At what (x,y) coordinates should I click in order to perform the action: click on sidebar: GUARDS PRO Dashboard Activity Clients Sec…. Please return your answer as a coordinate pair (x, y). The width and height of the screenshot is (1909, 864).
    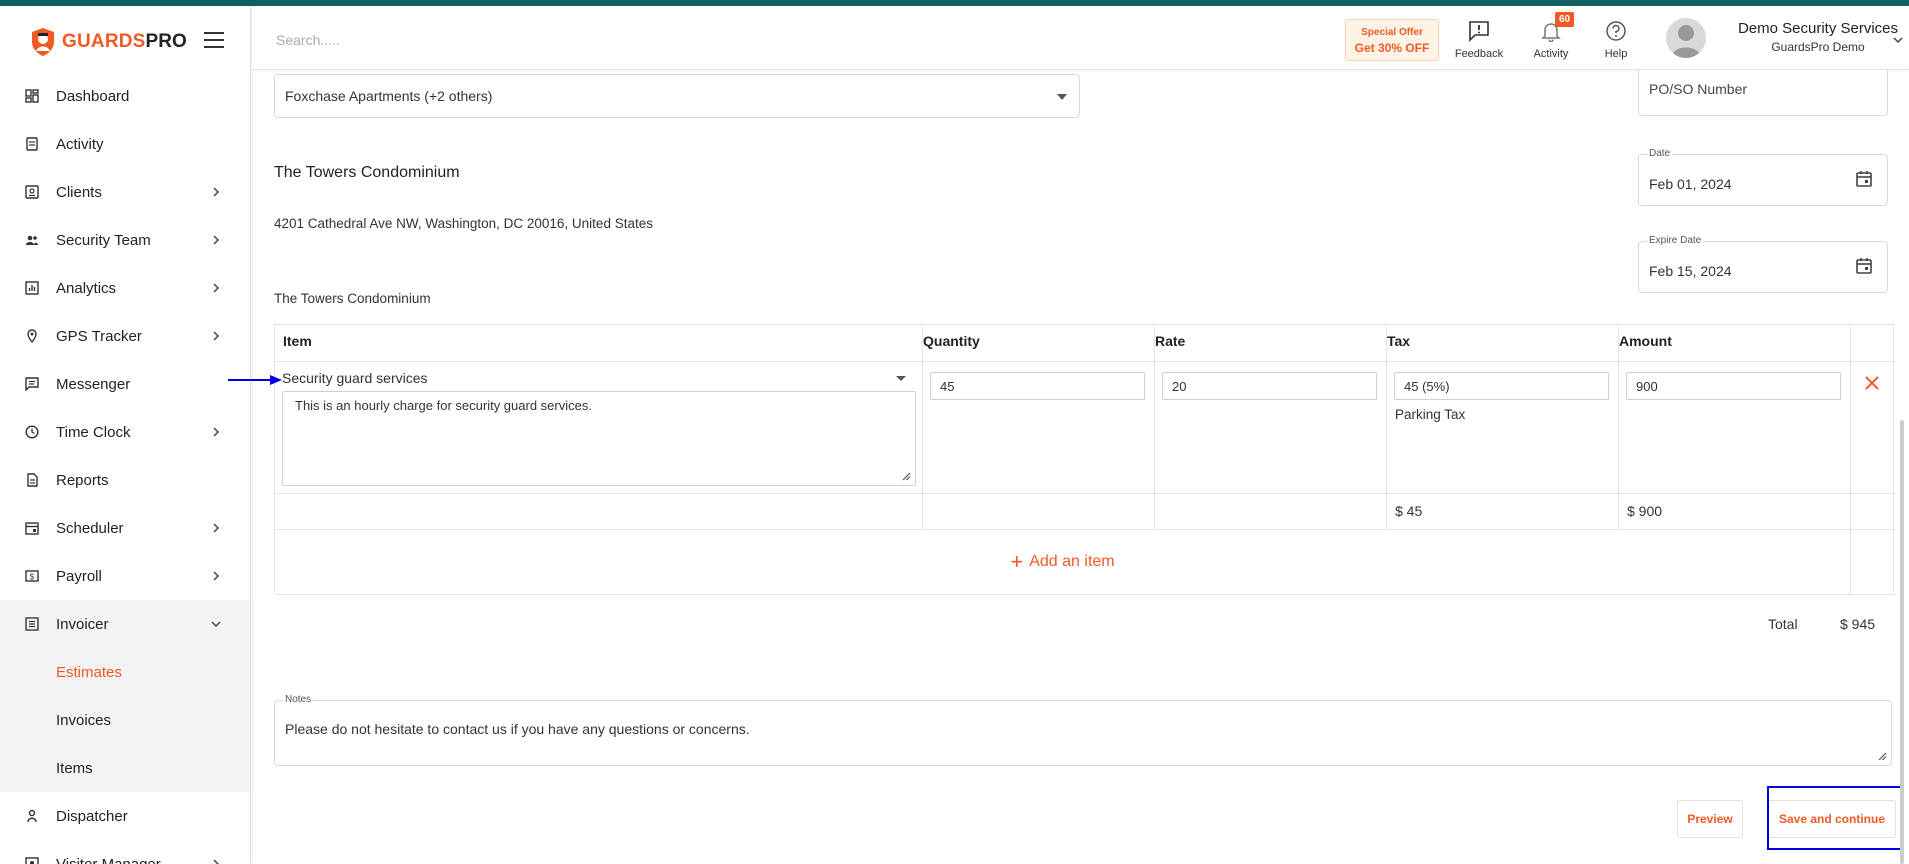
    Looking at the image, I should click on (125, 435).